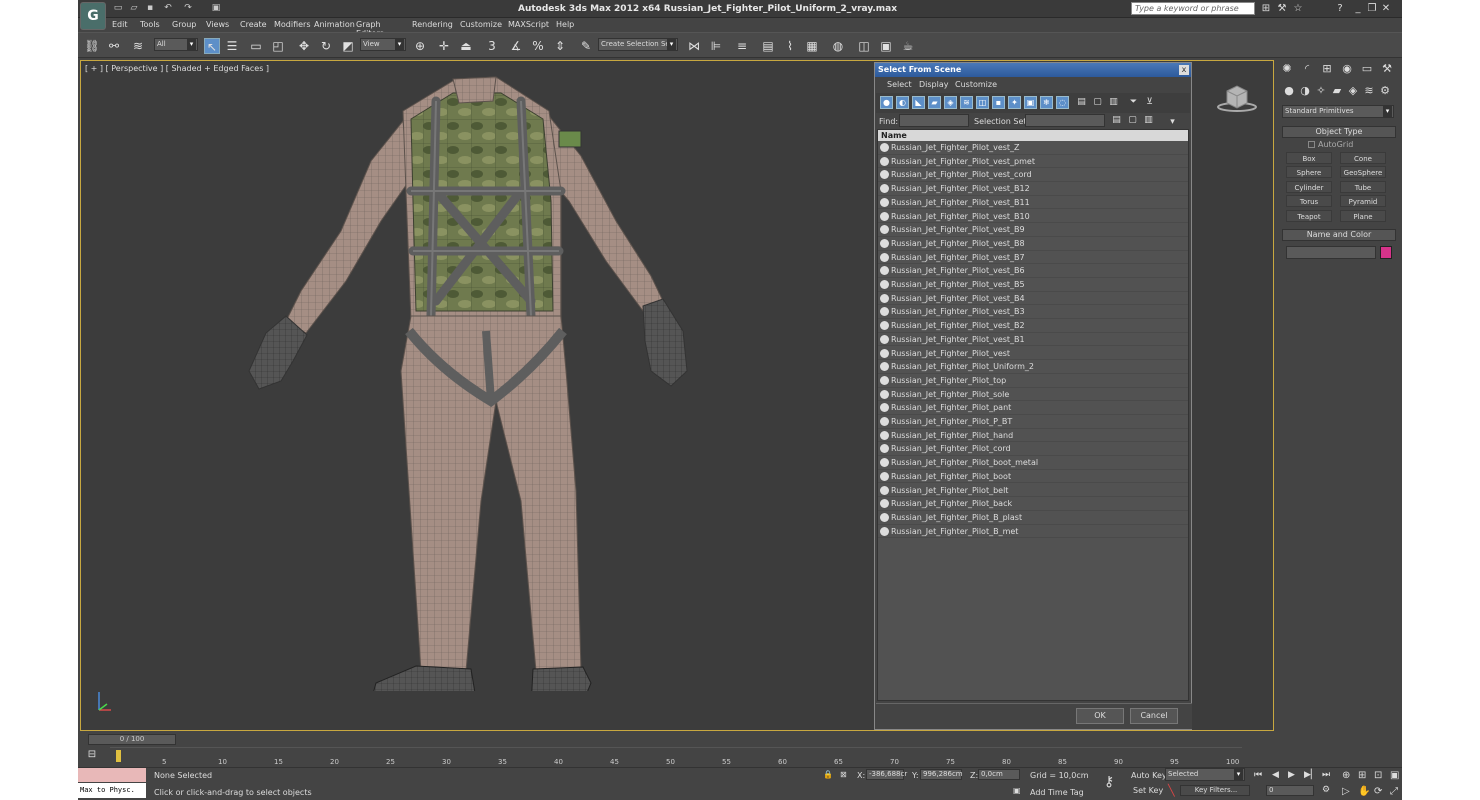 This screenshot has height=800, width=1480. I want to click on percent-snap-icon: %, so click(538, 46).